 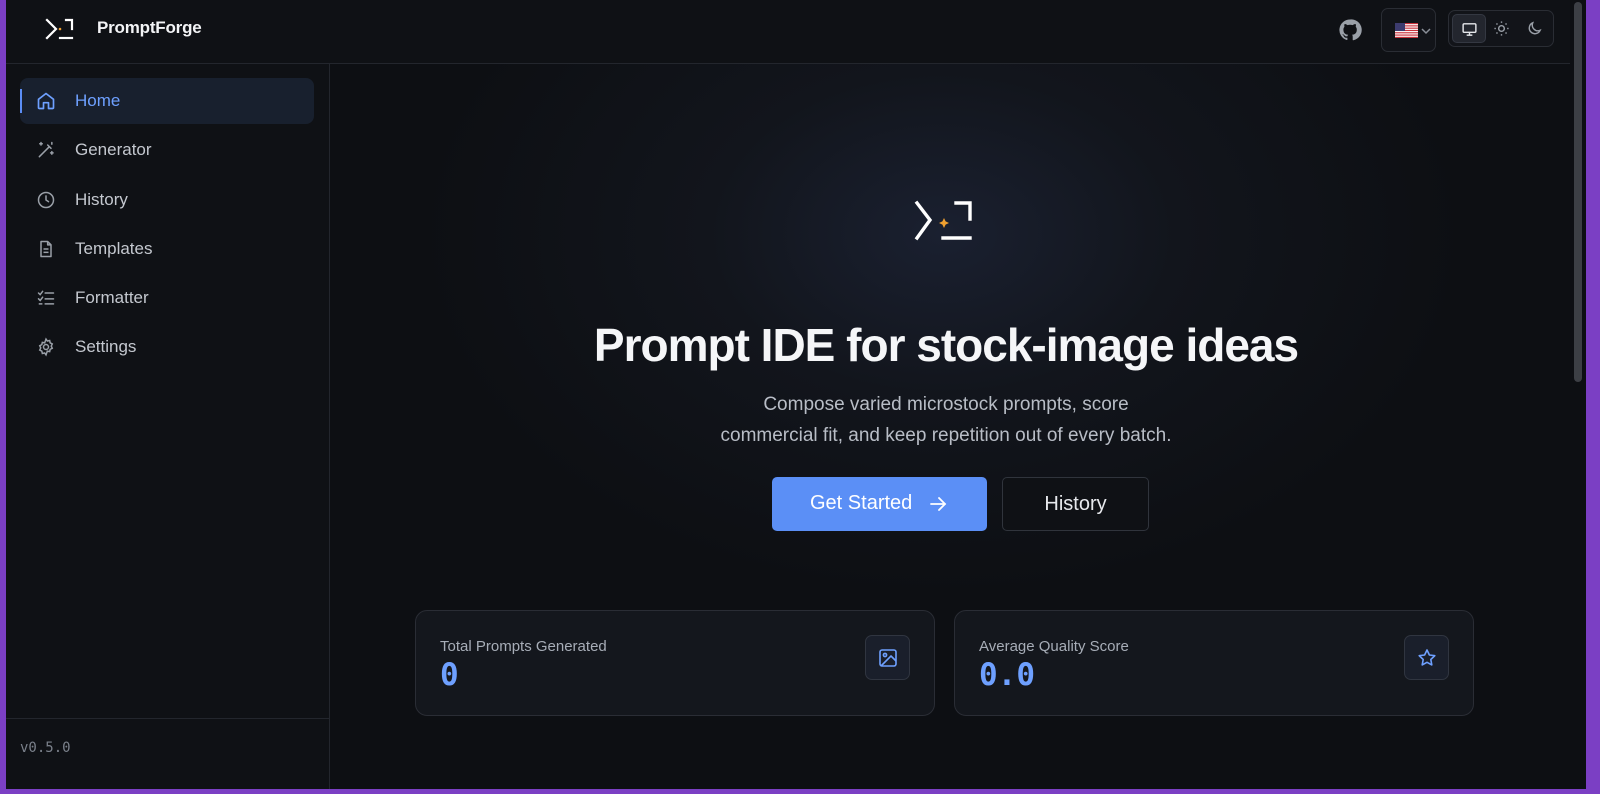 I want to click on stat-card-total-prompts: Total Prompts Generated 0, so click(x=675, y=663).